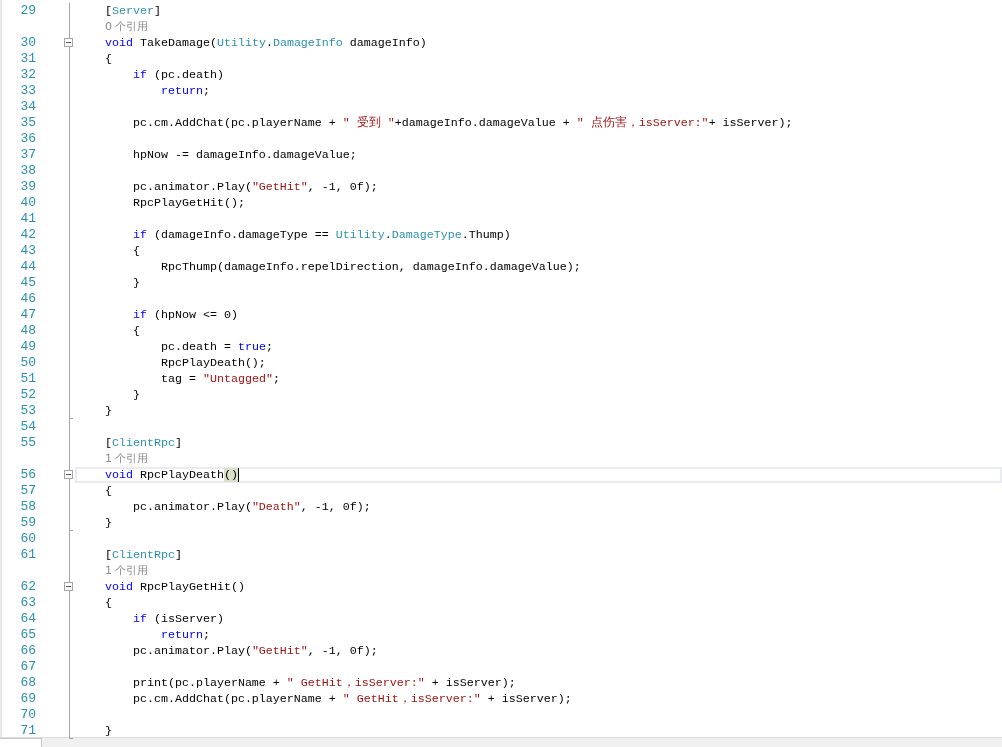 This screenshot has height=747, width=1002. What do you see at coordinates (28, 315) in the screenshot?
I see `line-number: 47` at bounding box center [28, 315].